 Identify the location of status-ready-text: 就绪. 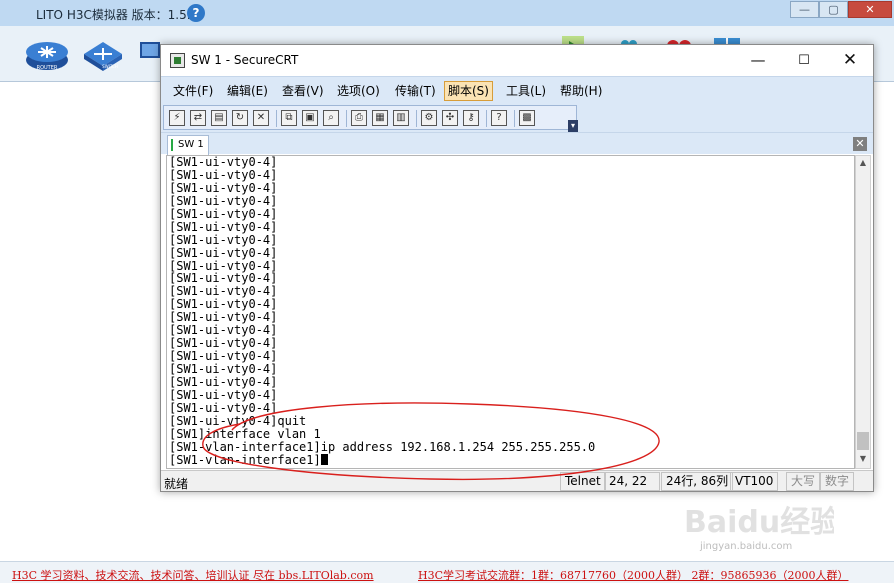
(176, 484).